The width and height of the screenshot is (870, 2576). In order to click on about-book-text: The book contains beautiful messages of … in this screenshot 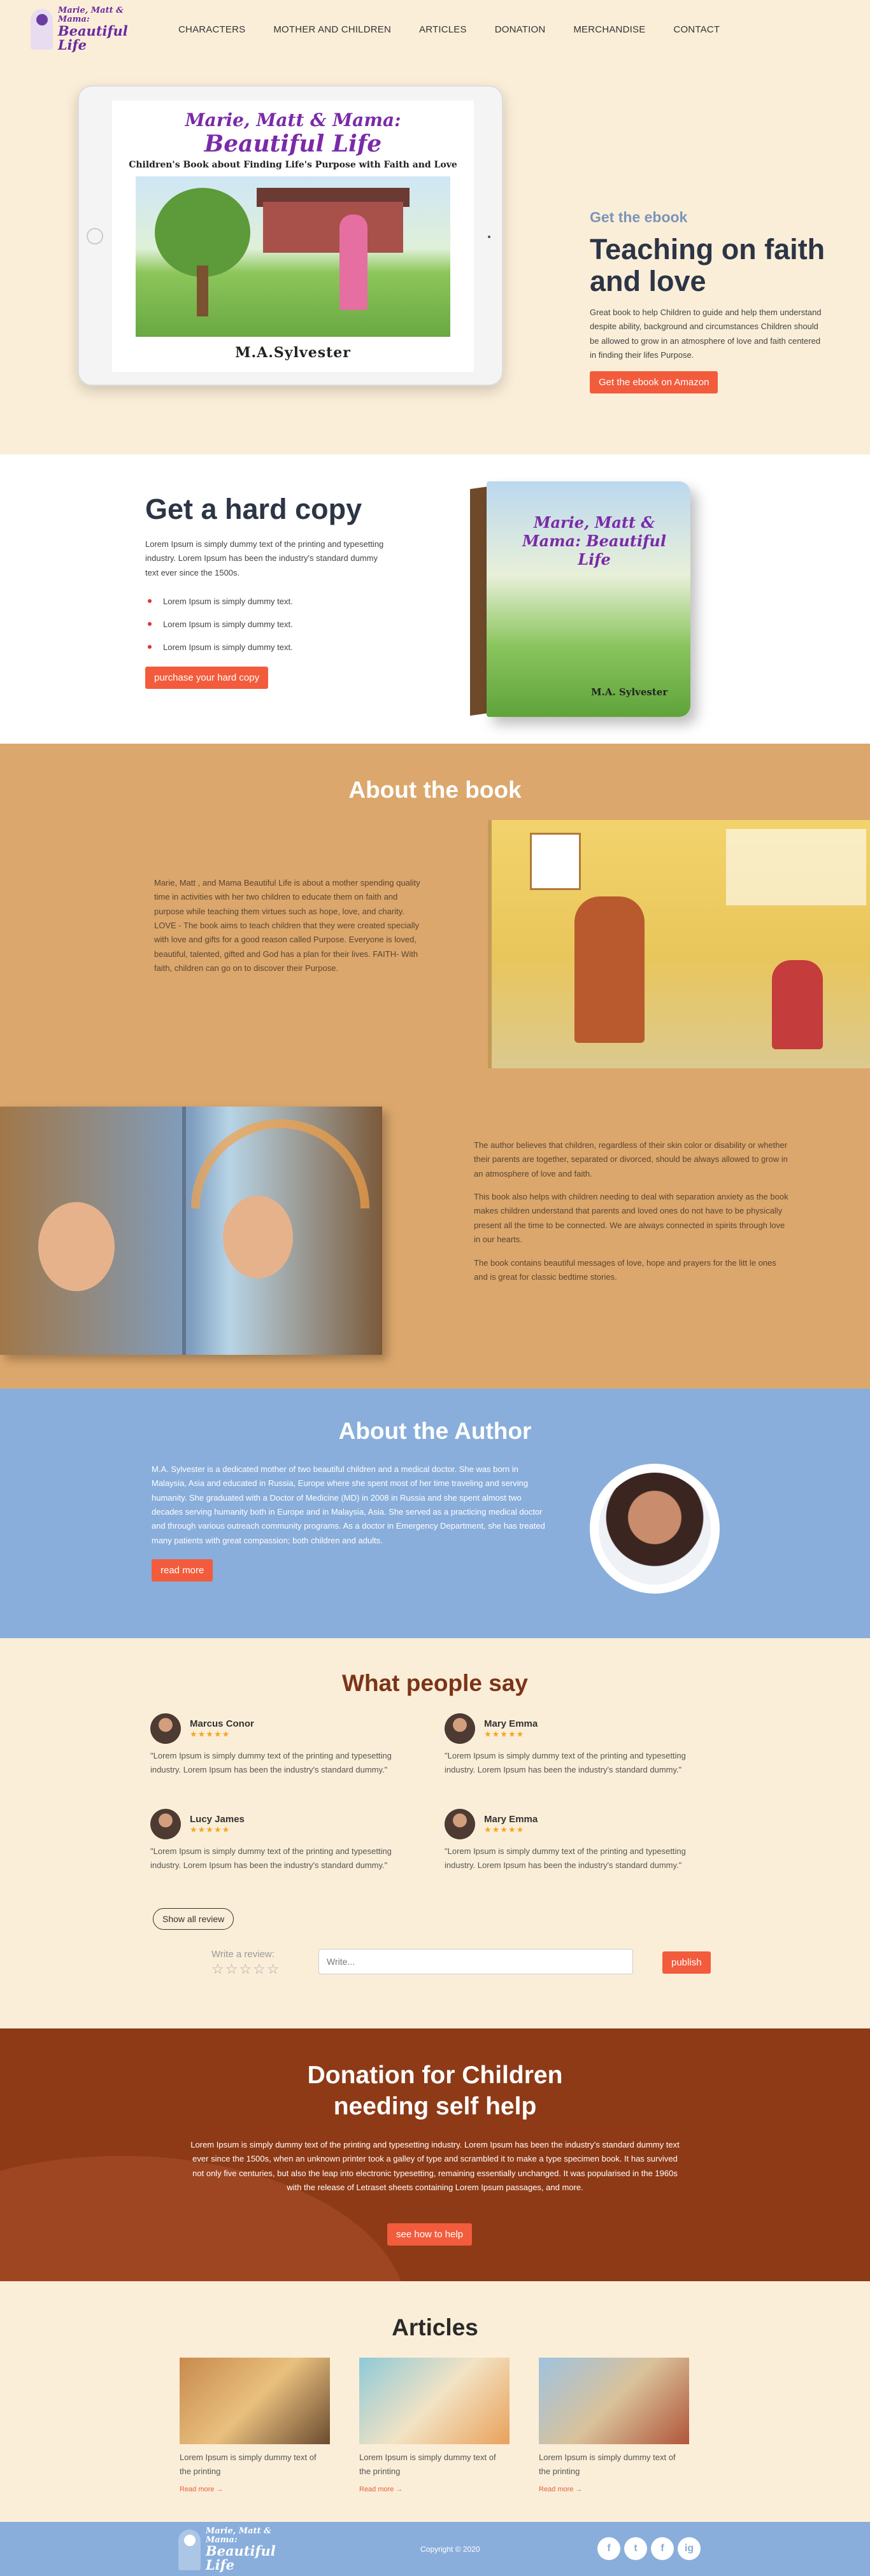, I will do `click(625, 1269)`.